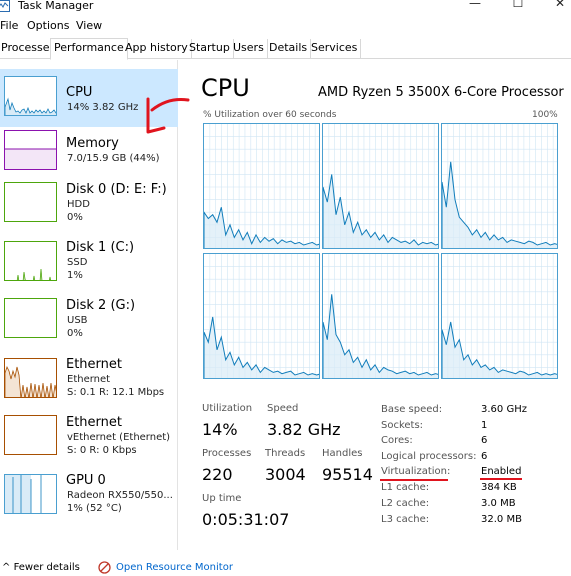 This screenshot has width=571, height=576. What do you see at coordinates (498, 503) in the screenshot?
I see `detail-value-l2-cache: 3.0 MB` at bounding box center [498, 503].